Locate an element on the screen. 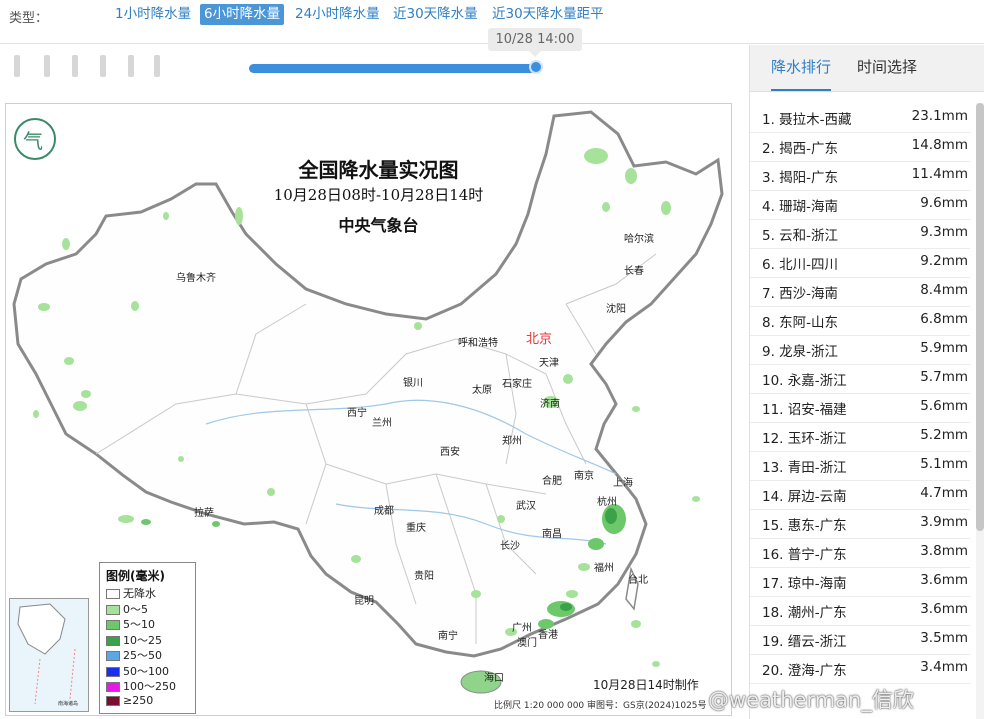  ranking-row: 15. 惠东-广东 3.9mm is located at coordinates (860, 524).